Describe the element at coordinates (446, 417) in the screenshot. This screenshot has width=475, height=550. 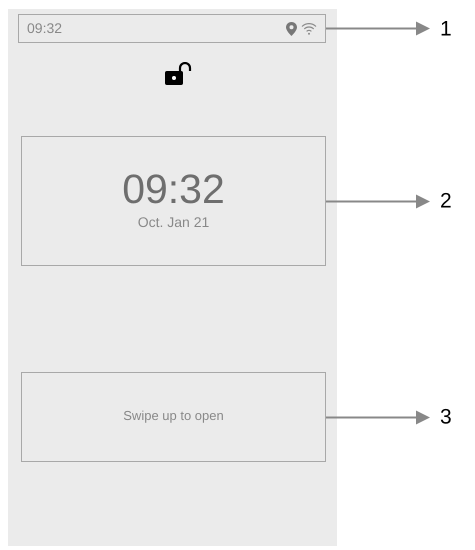
I see `callout-number: 3` at that location.